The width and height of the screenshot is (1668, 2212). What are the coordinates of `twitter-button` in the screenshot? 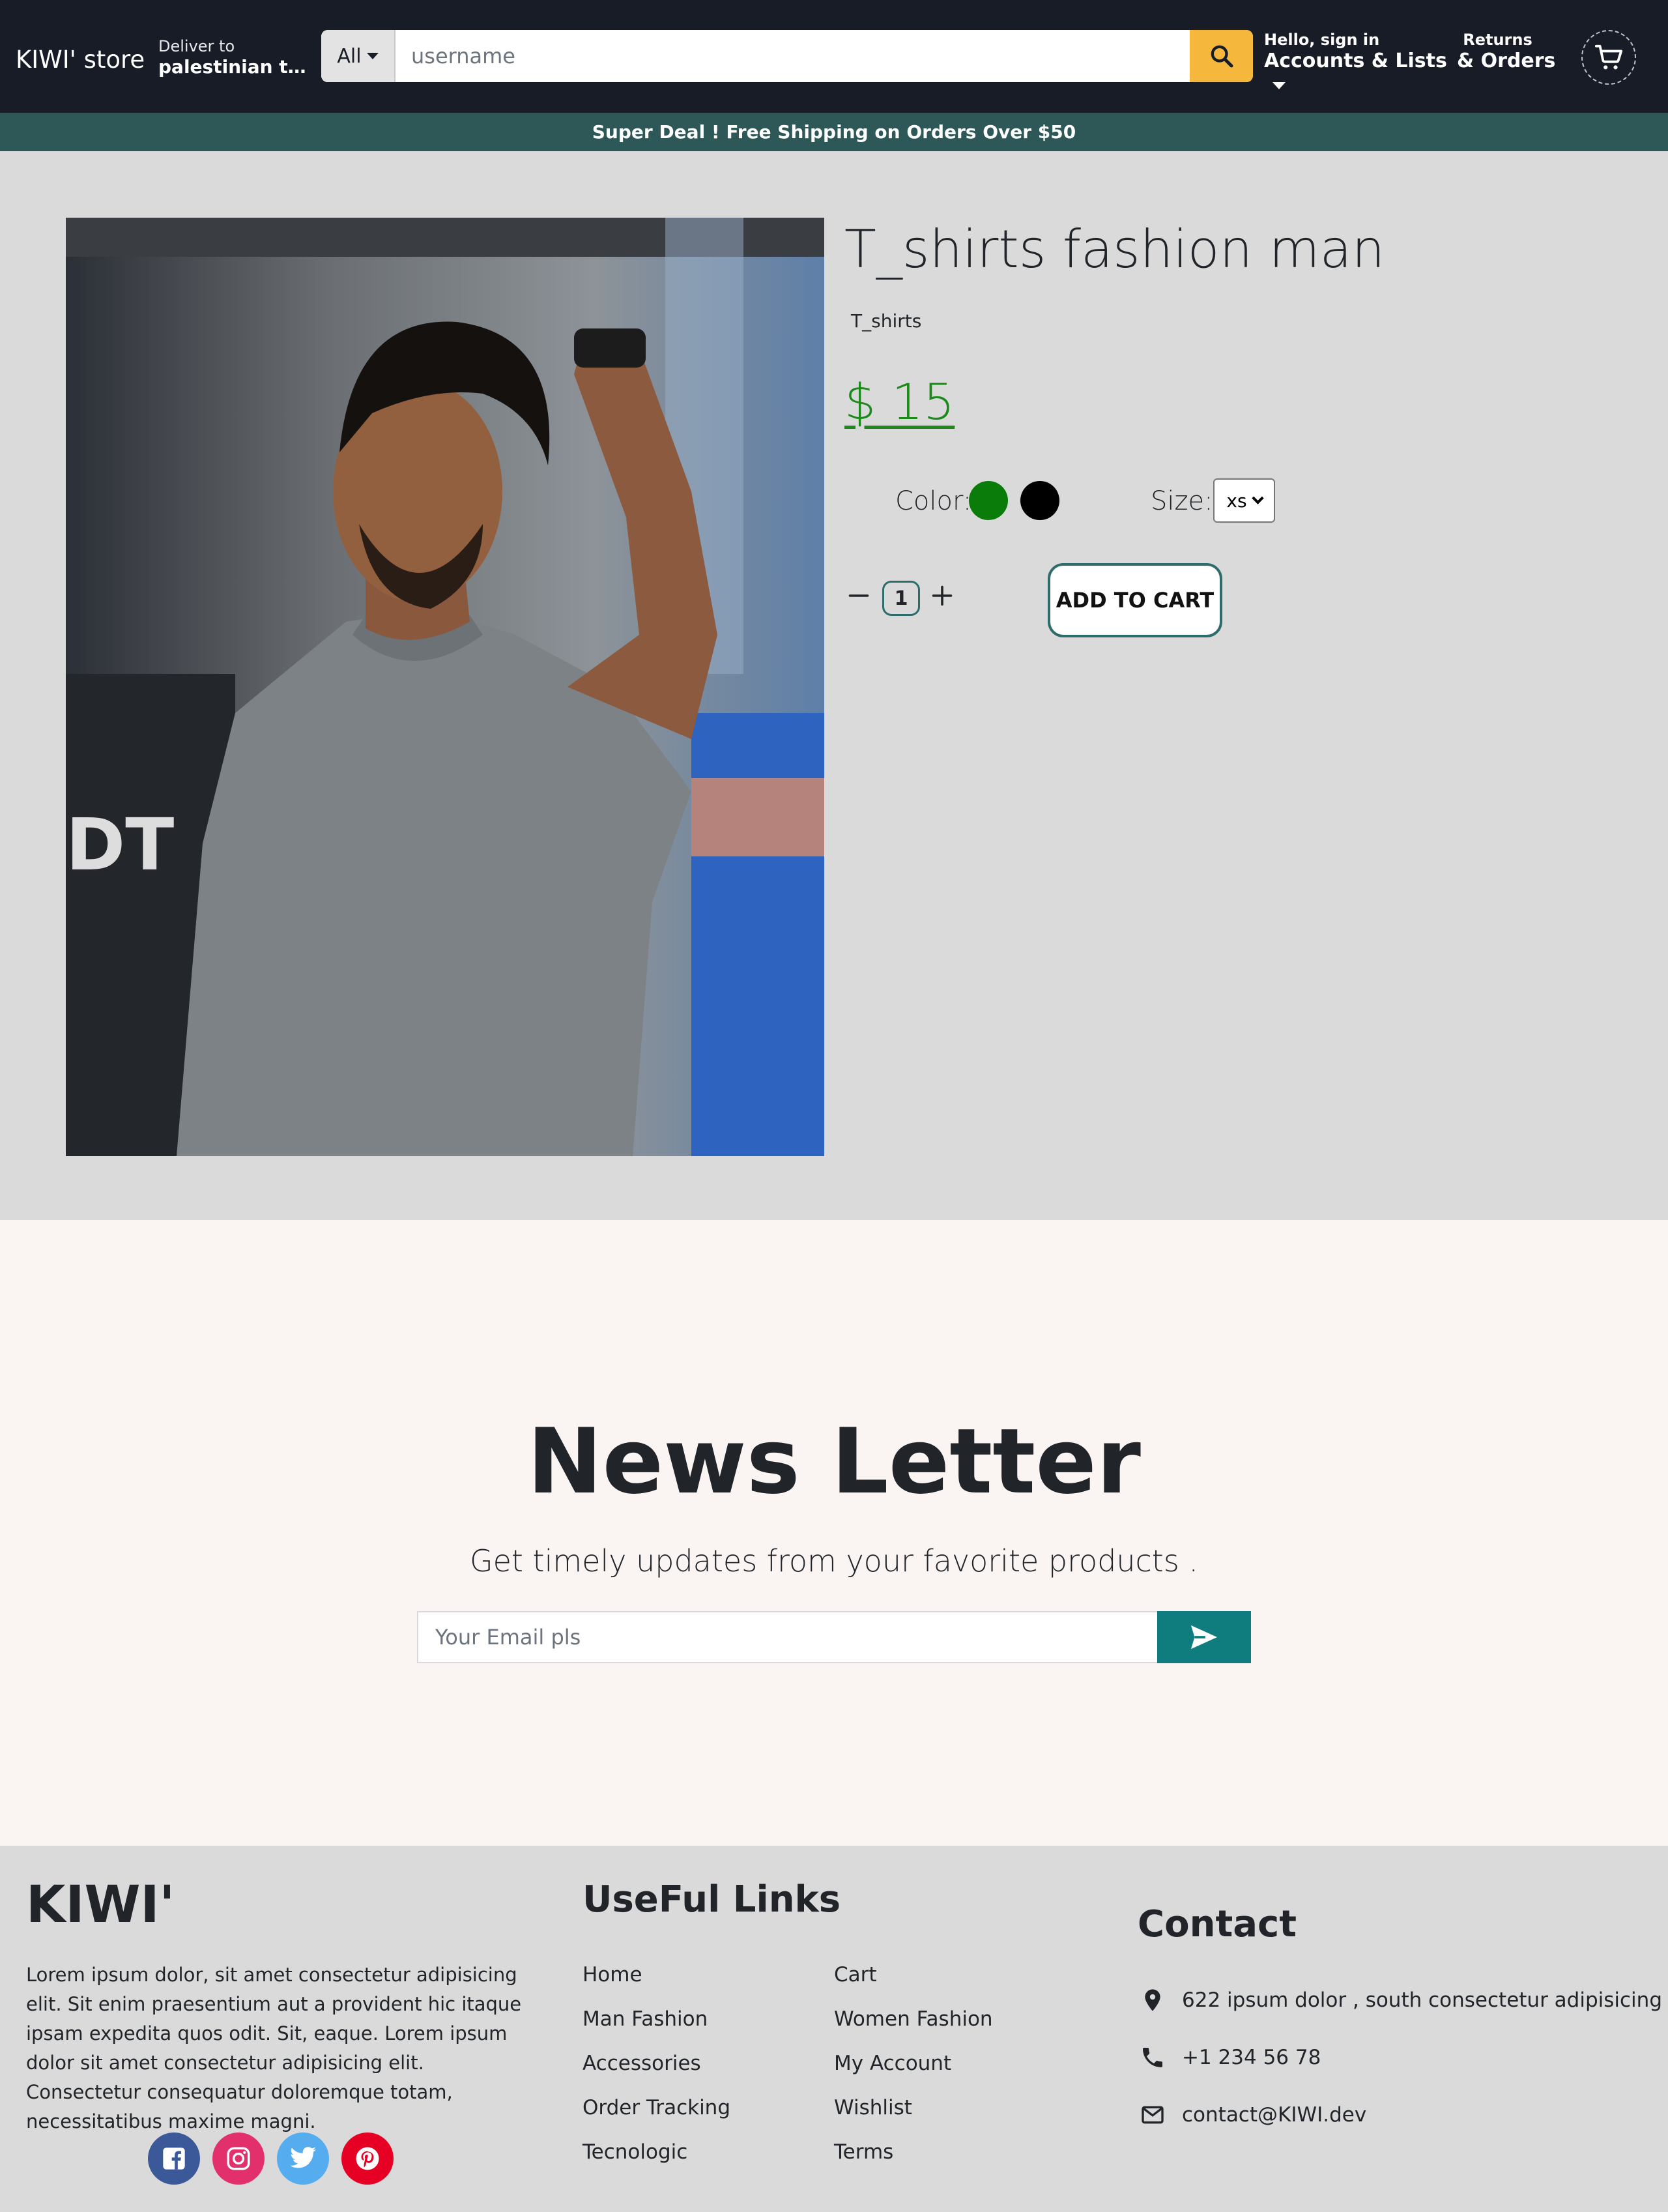 It's located at (303, 2158).